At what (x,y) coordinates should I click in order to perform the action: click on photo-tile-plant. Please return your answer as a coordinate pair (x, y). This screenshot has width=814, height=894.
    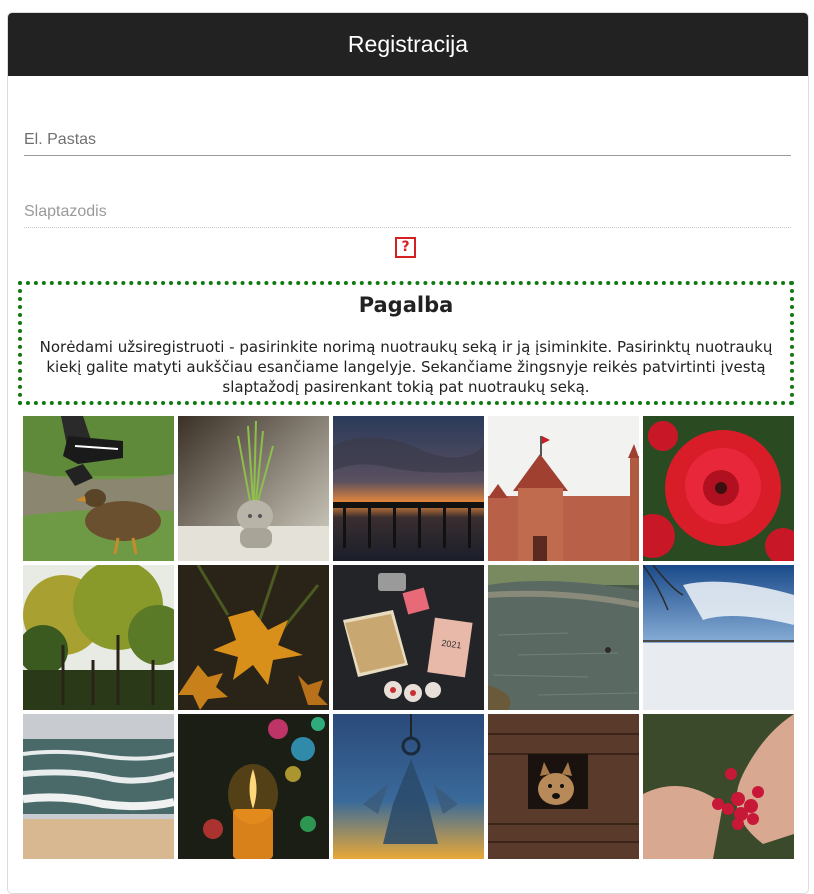
    Looking at the image, I should click on (253, 488).